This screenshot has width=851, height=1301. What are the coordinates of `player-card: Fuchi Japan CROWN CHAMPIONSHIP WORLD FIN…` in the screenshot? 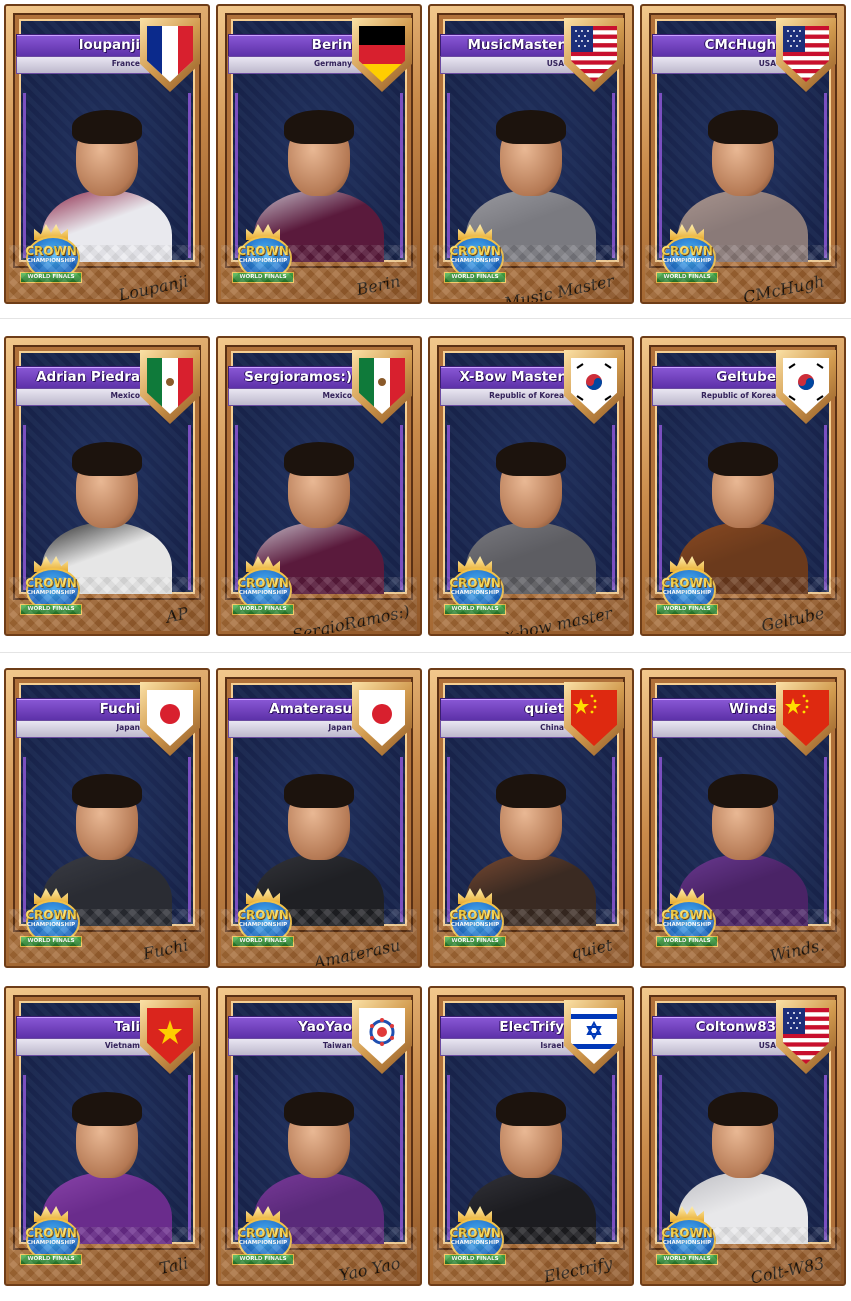 It's located at (107, 818).